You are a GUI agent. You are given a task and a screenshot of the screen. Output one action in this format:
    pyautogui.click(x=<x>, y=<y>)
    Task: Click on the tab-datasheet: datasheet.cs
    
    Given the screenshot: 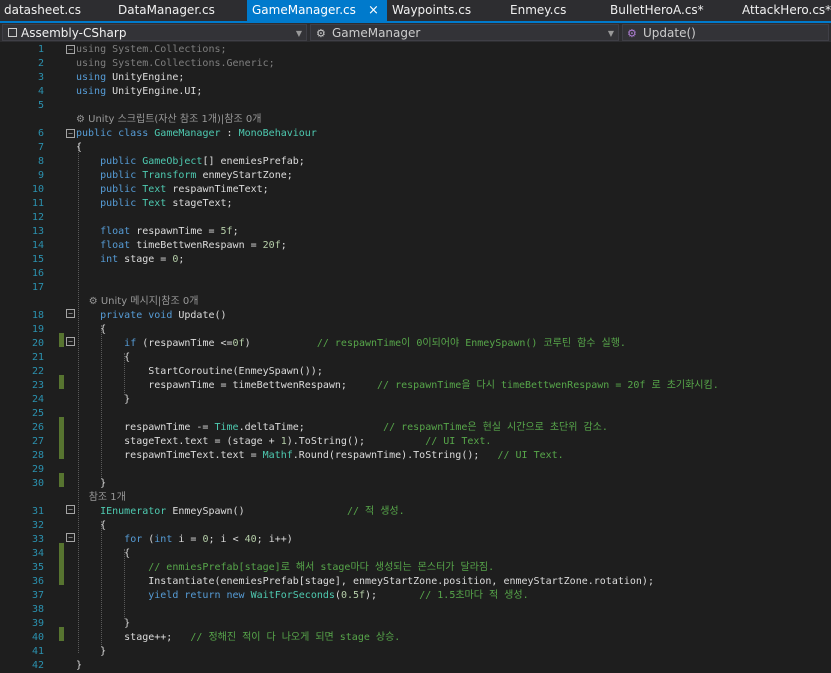 What is the action you would take?
    pyautogui.click(x=49, y=10)
    